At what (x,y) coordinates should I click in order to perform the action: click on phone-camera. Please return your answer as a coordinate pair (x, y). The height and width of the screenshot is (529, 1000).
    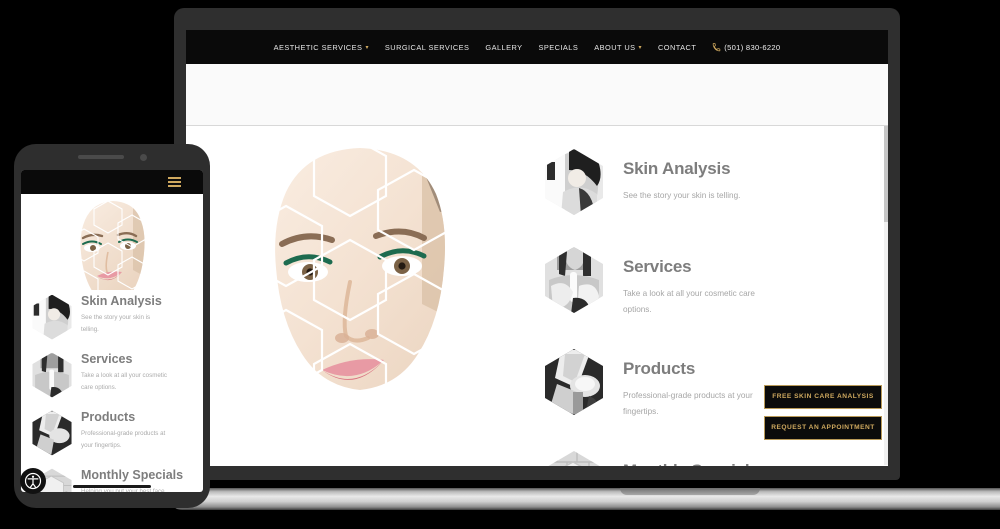
    Looking at the image, I should click on (143, 157).